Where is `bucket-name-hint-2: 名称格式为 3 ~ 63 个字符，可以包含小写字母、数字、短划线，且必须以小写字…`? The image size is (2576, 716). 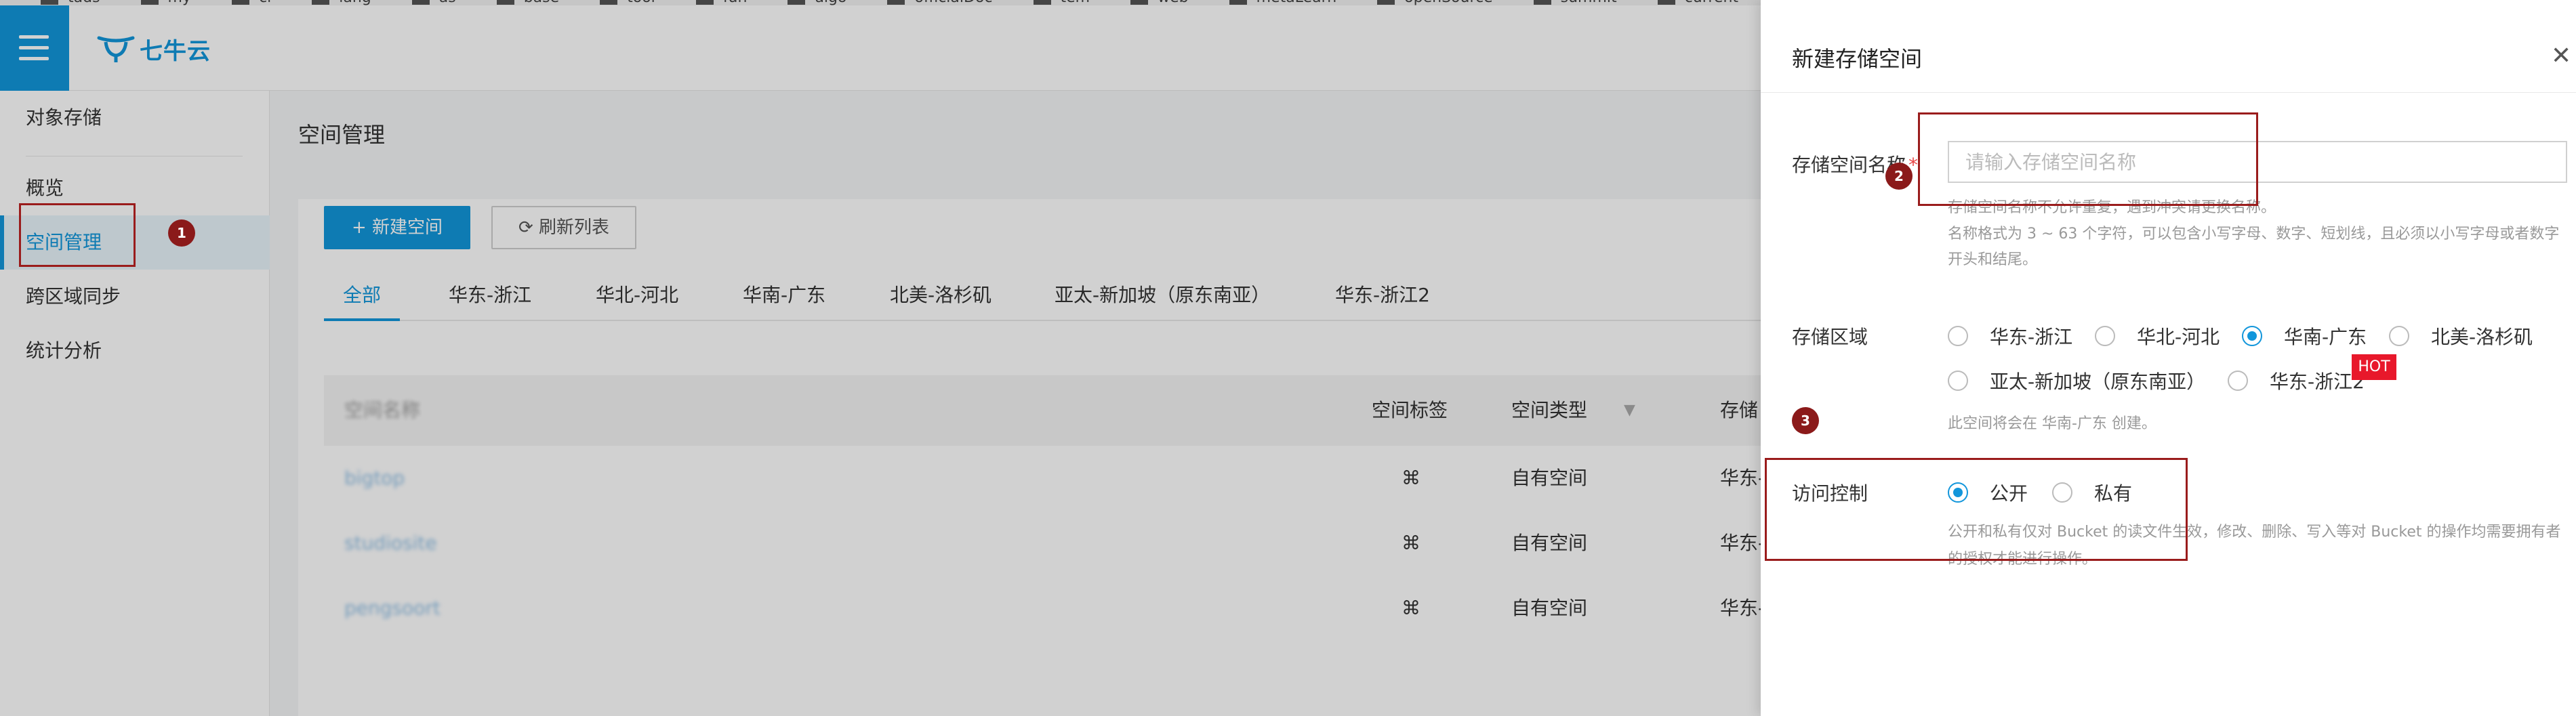 bucket-name-hint-2: 名称格式为 3 ~ 63 个字符，可以包含小写字母、数字、短划线，且必须以小写字… is located at coordinates (2254, 247).